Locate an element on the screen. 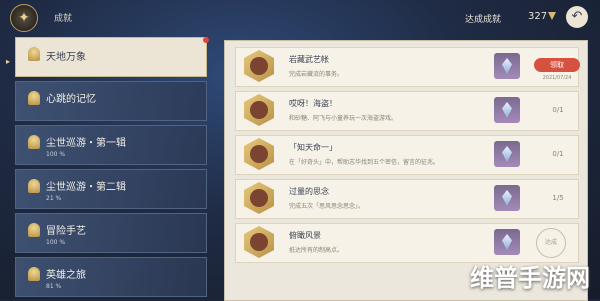 The image size is (600, 301). category-name: 尘世巡游・第一辑 is located at coordinates (86, 143).